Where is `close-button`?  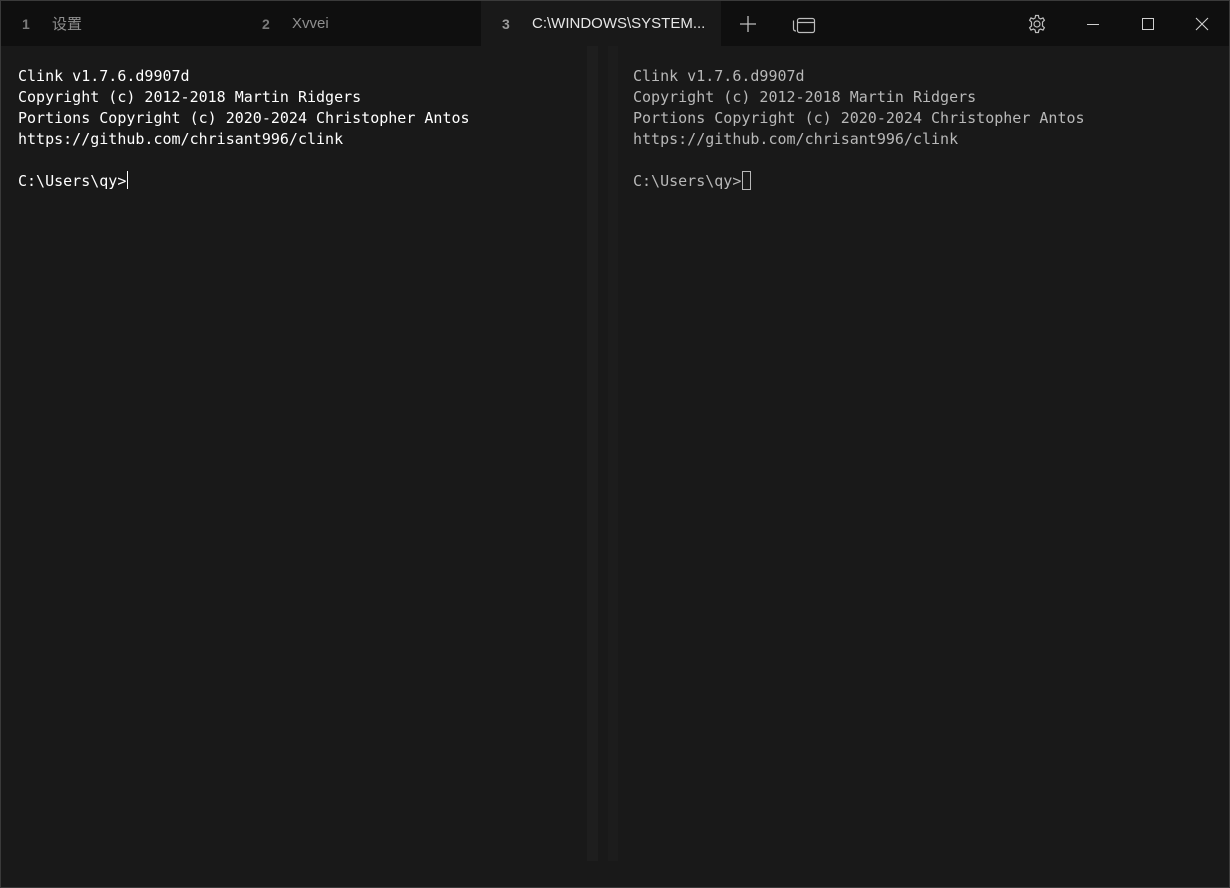 close-button is located at coordinates (1202, 23).